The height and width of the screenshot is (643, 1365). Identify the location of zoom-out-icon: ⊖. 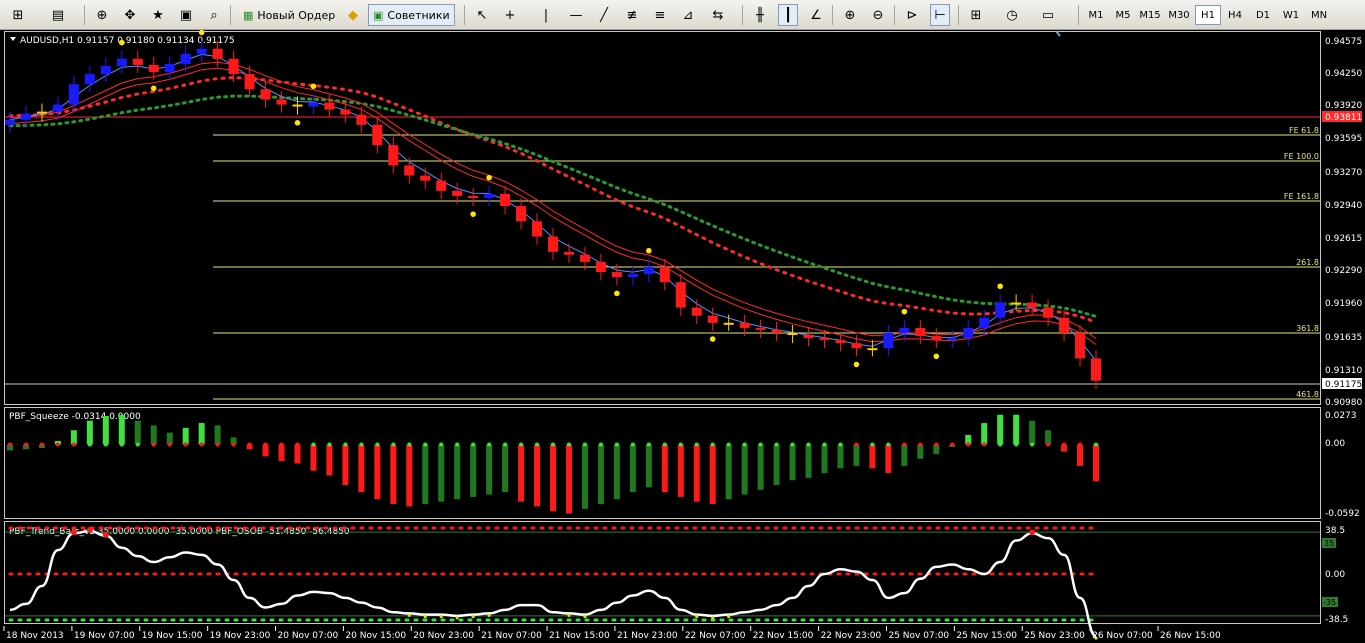
(878, 15).